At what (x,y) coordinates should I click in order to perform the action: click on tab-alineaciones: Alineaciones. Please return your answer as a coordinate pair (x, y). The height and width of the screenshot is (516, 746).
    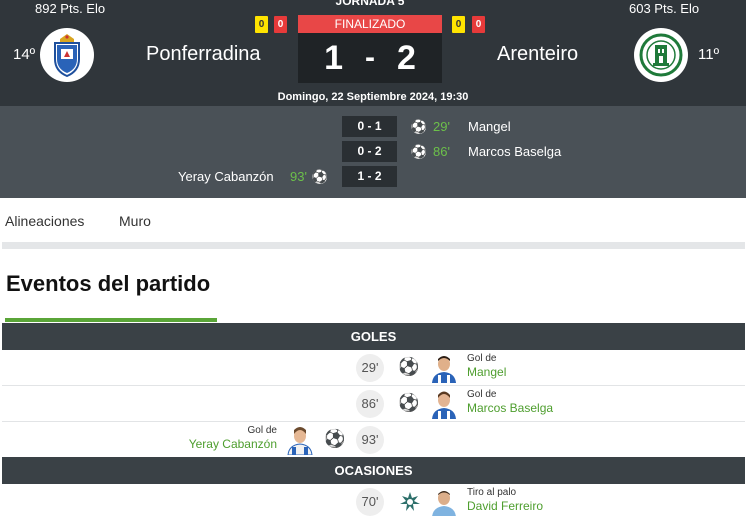
    Looking at the image, I should click on (44, 221).